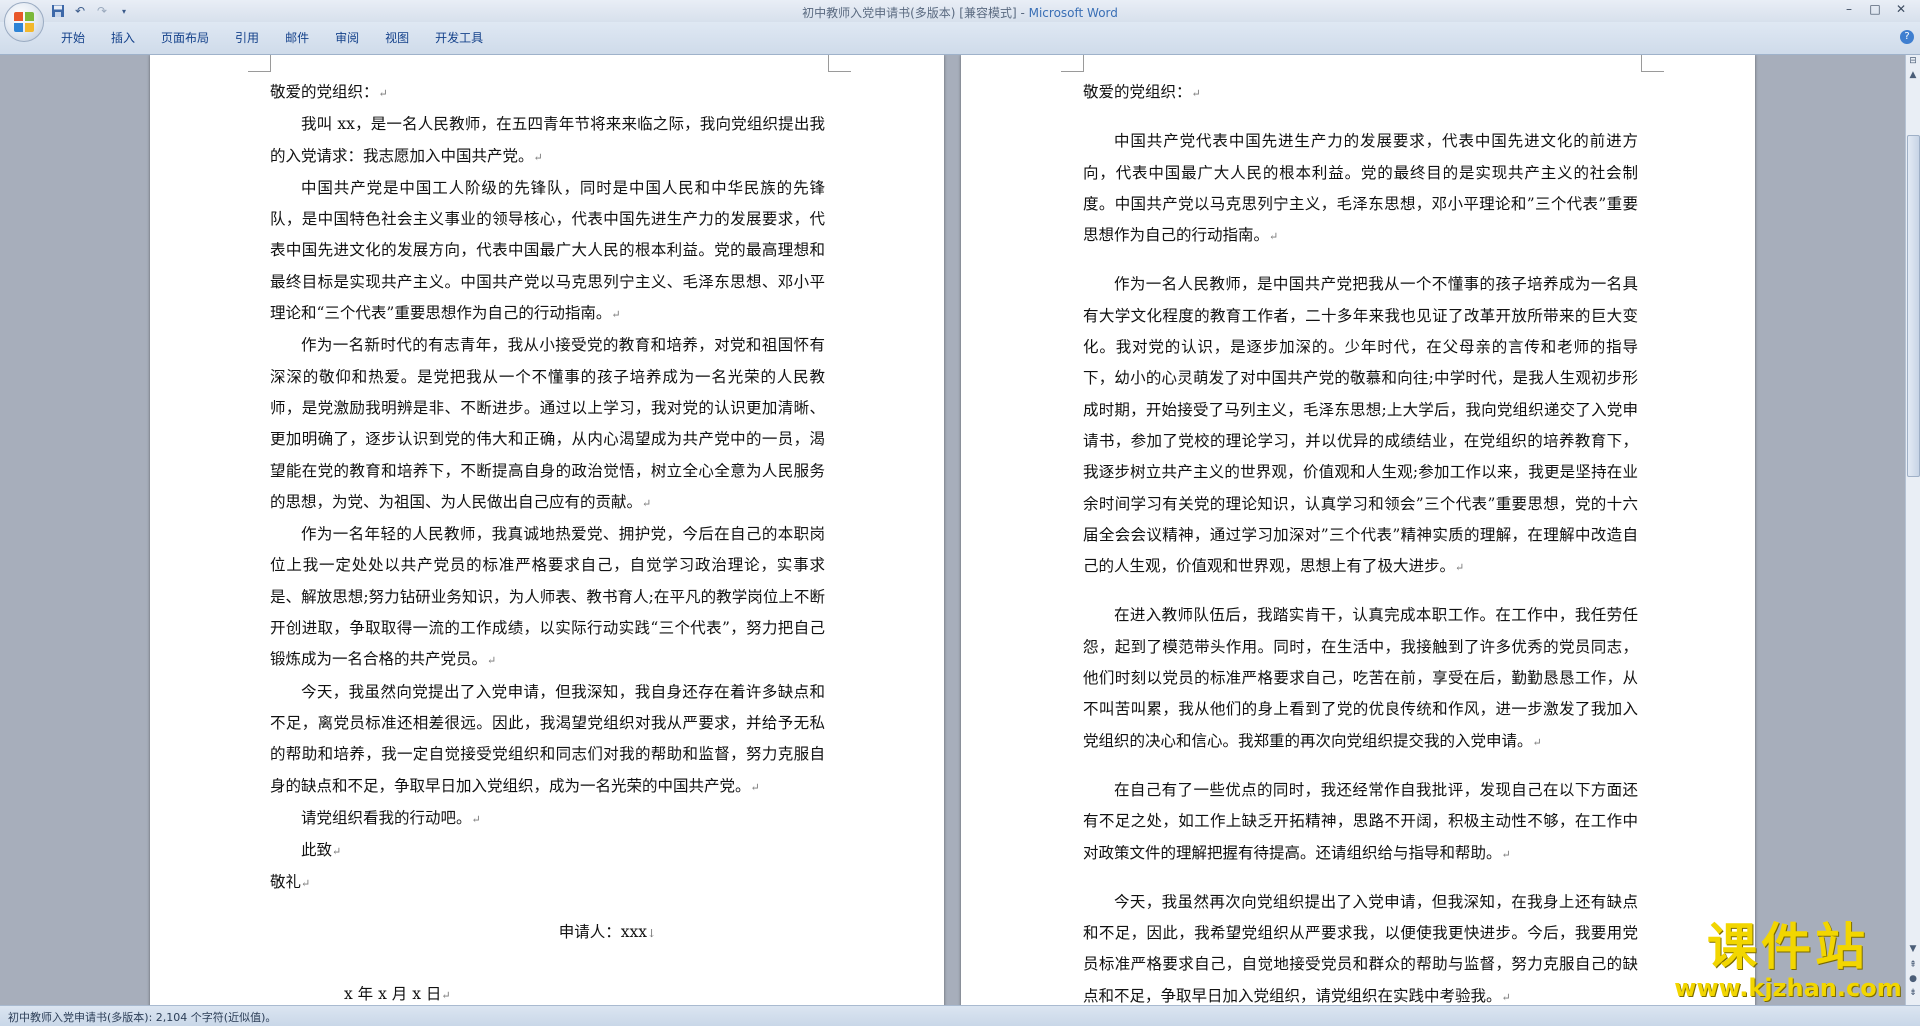 Image resolution: width=1920 pixels, height=1026 pixels. What do you see at coordinates (1913, 61) in the screenshot?
I see `ruler-toggle-icon: ⊟` at bounding box center [1913, 61].